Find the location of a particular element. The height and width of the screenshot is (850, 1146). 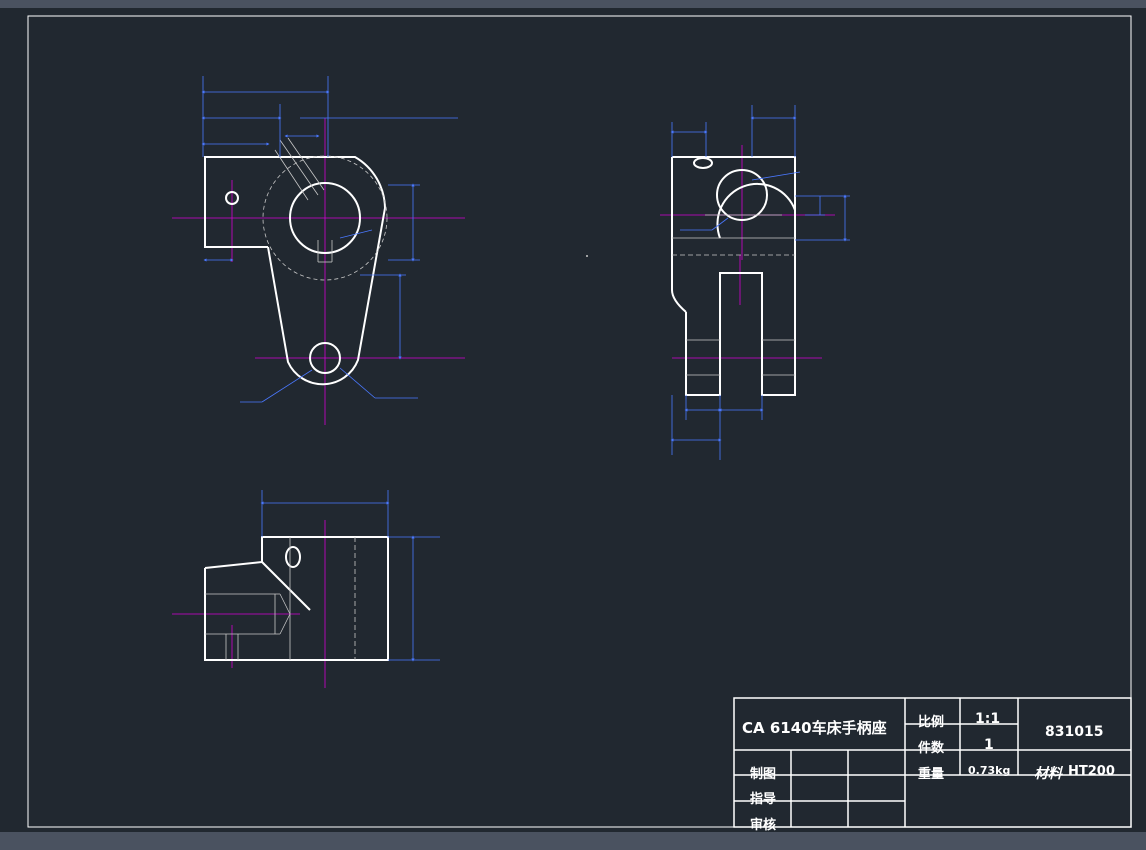

weight-label: 重量 is located at coordinates (931, 774).